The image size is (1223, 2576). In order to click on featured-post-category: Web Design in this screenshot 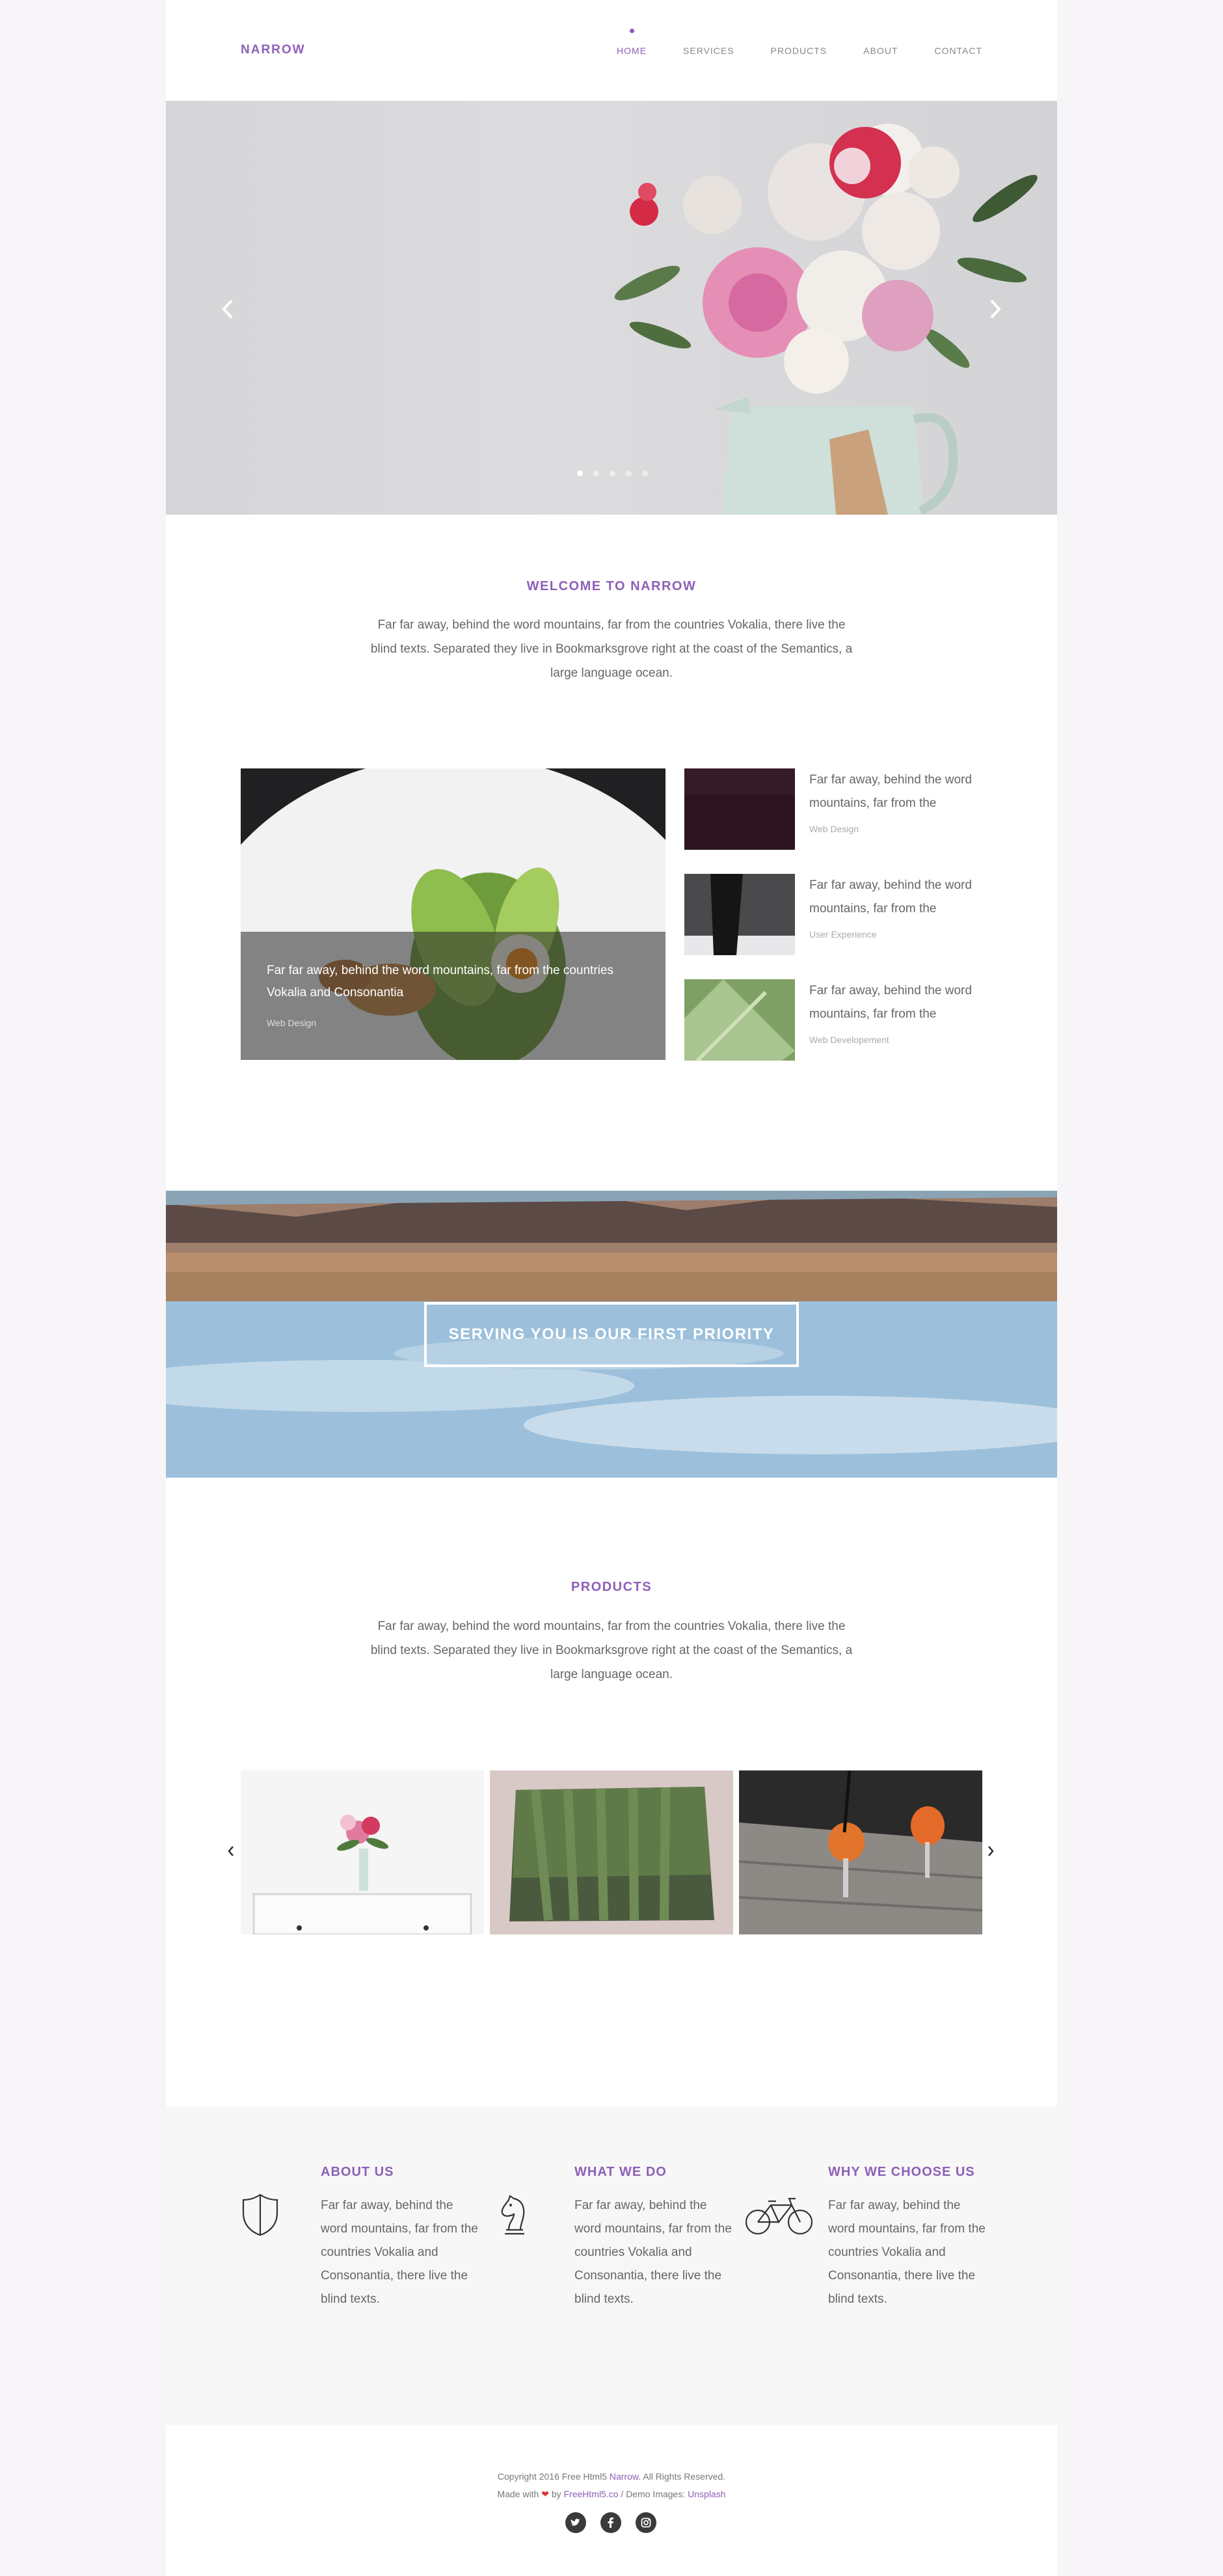, I will do `click(292, 1023)`.